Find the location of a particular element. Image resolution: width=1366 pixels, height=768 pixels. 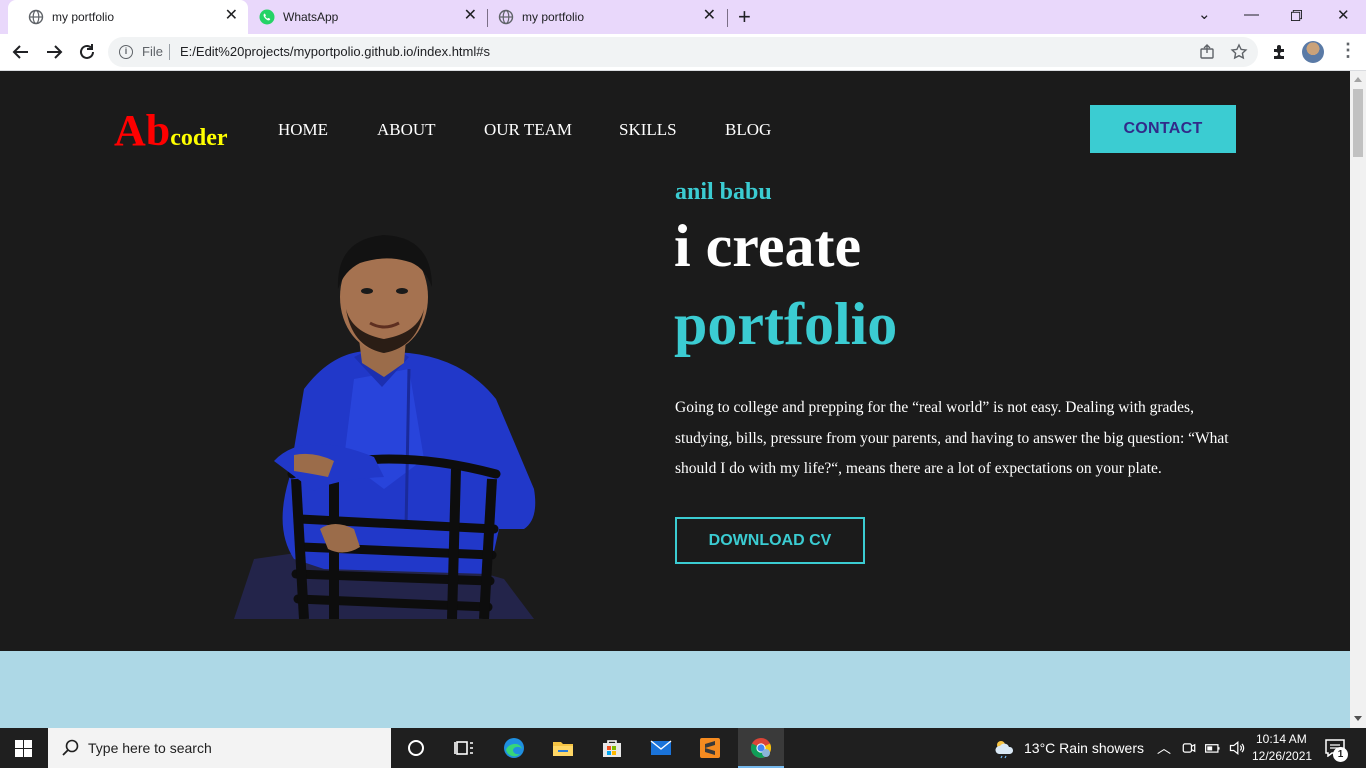

mail-icon is located at coordinates (661, 748).